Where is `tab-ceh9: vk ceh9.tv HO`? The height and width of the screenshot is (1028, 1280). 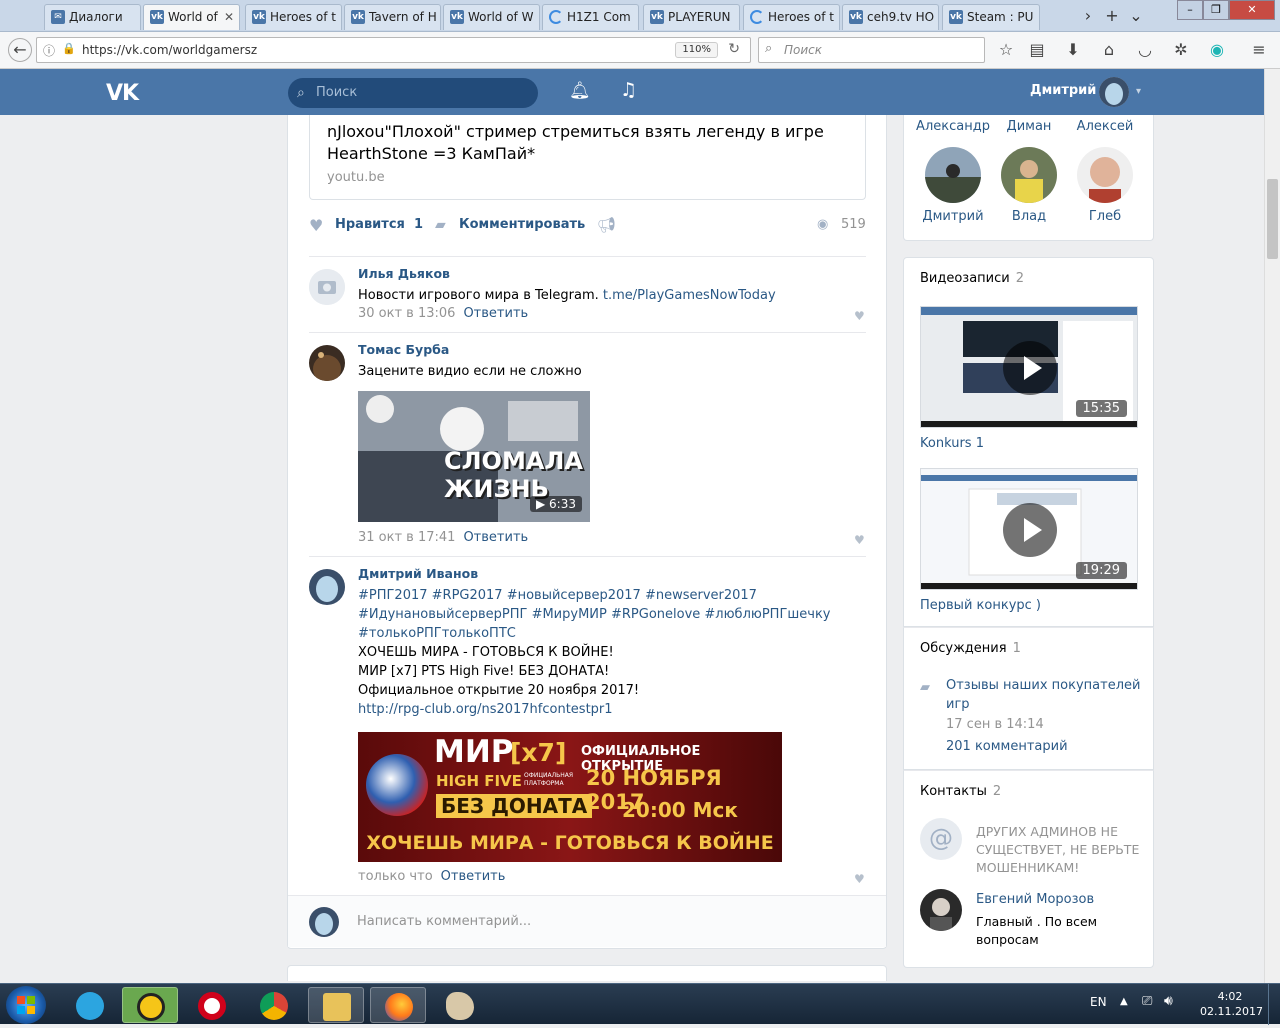
tab-ceh9: vk ceh9.tv HO is located at coordinates (890, 17).